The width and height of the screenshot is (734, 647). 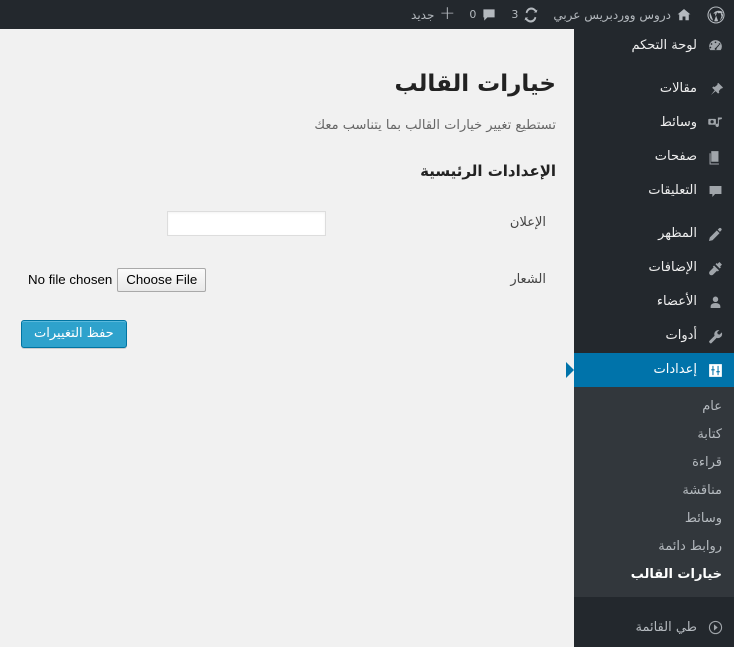 I want to click on pin-icon, so click(x=715, y=89).